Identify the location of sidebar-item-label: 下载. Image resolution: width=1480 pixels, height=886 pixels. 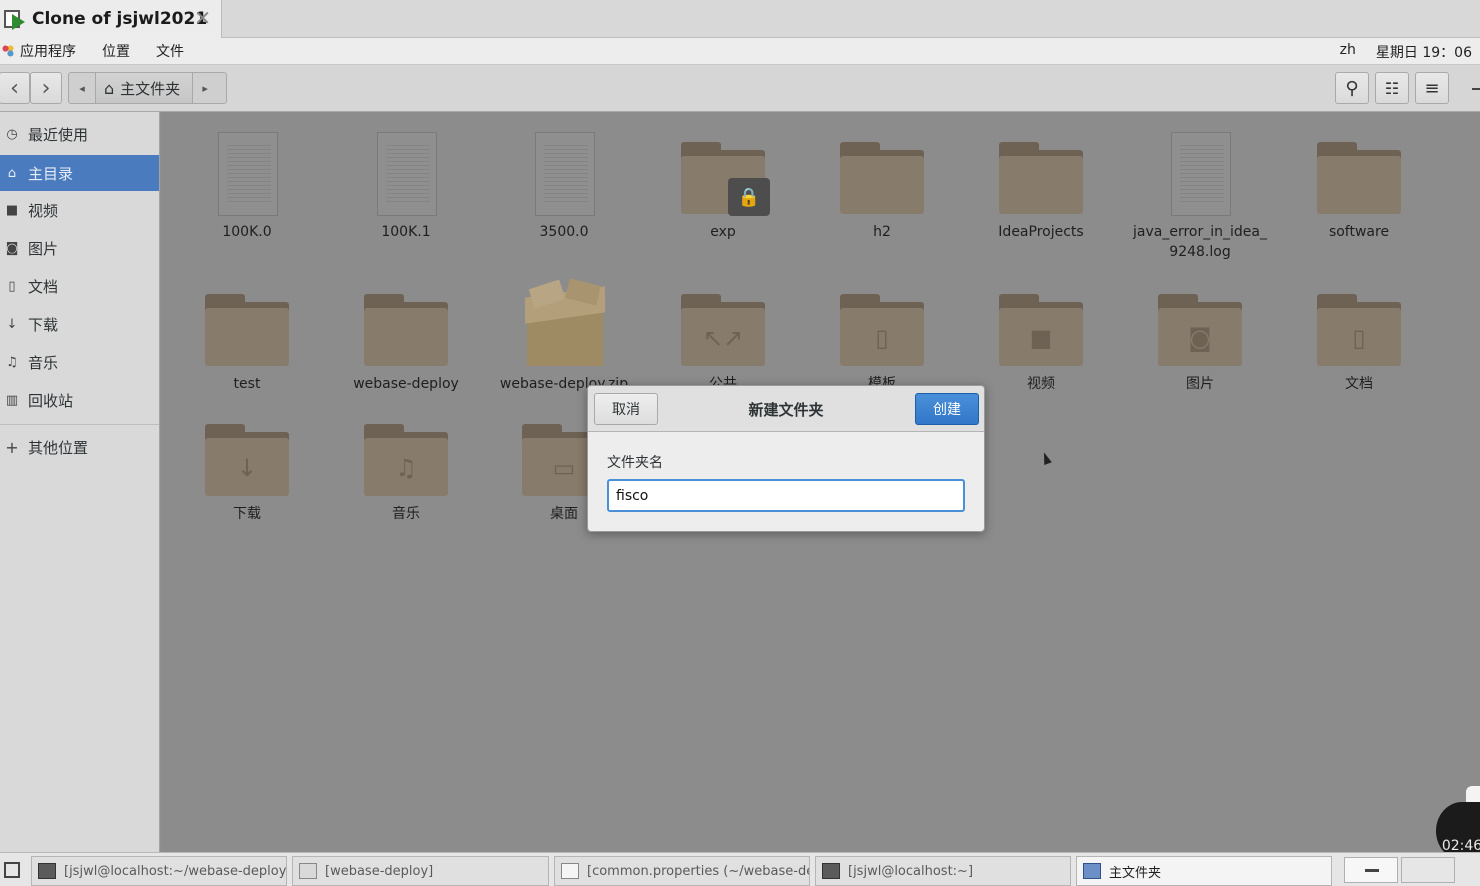
(43, 324).